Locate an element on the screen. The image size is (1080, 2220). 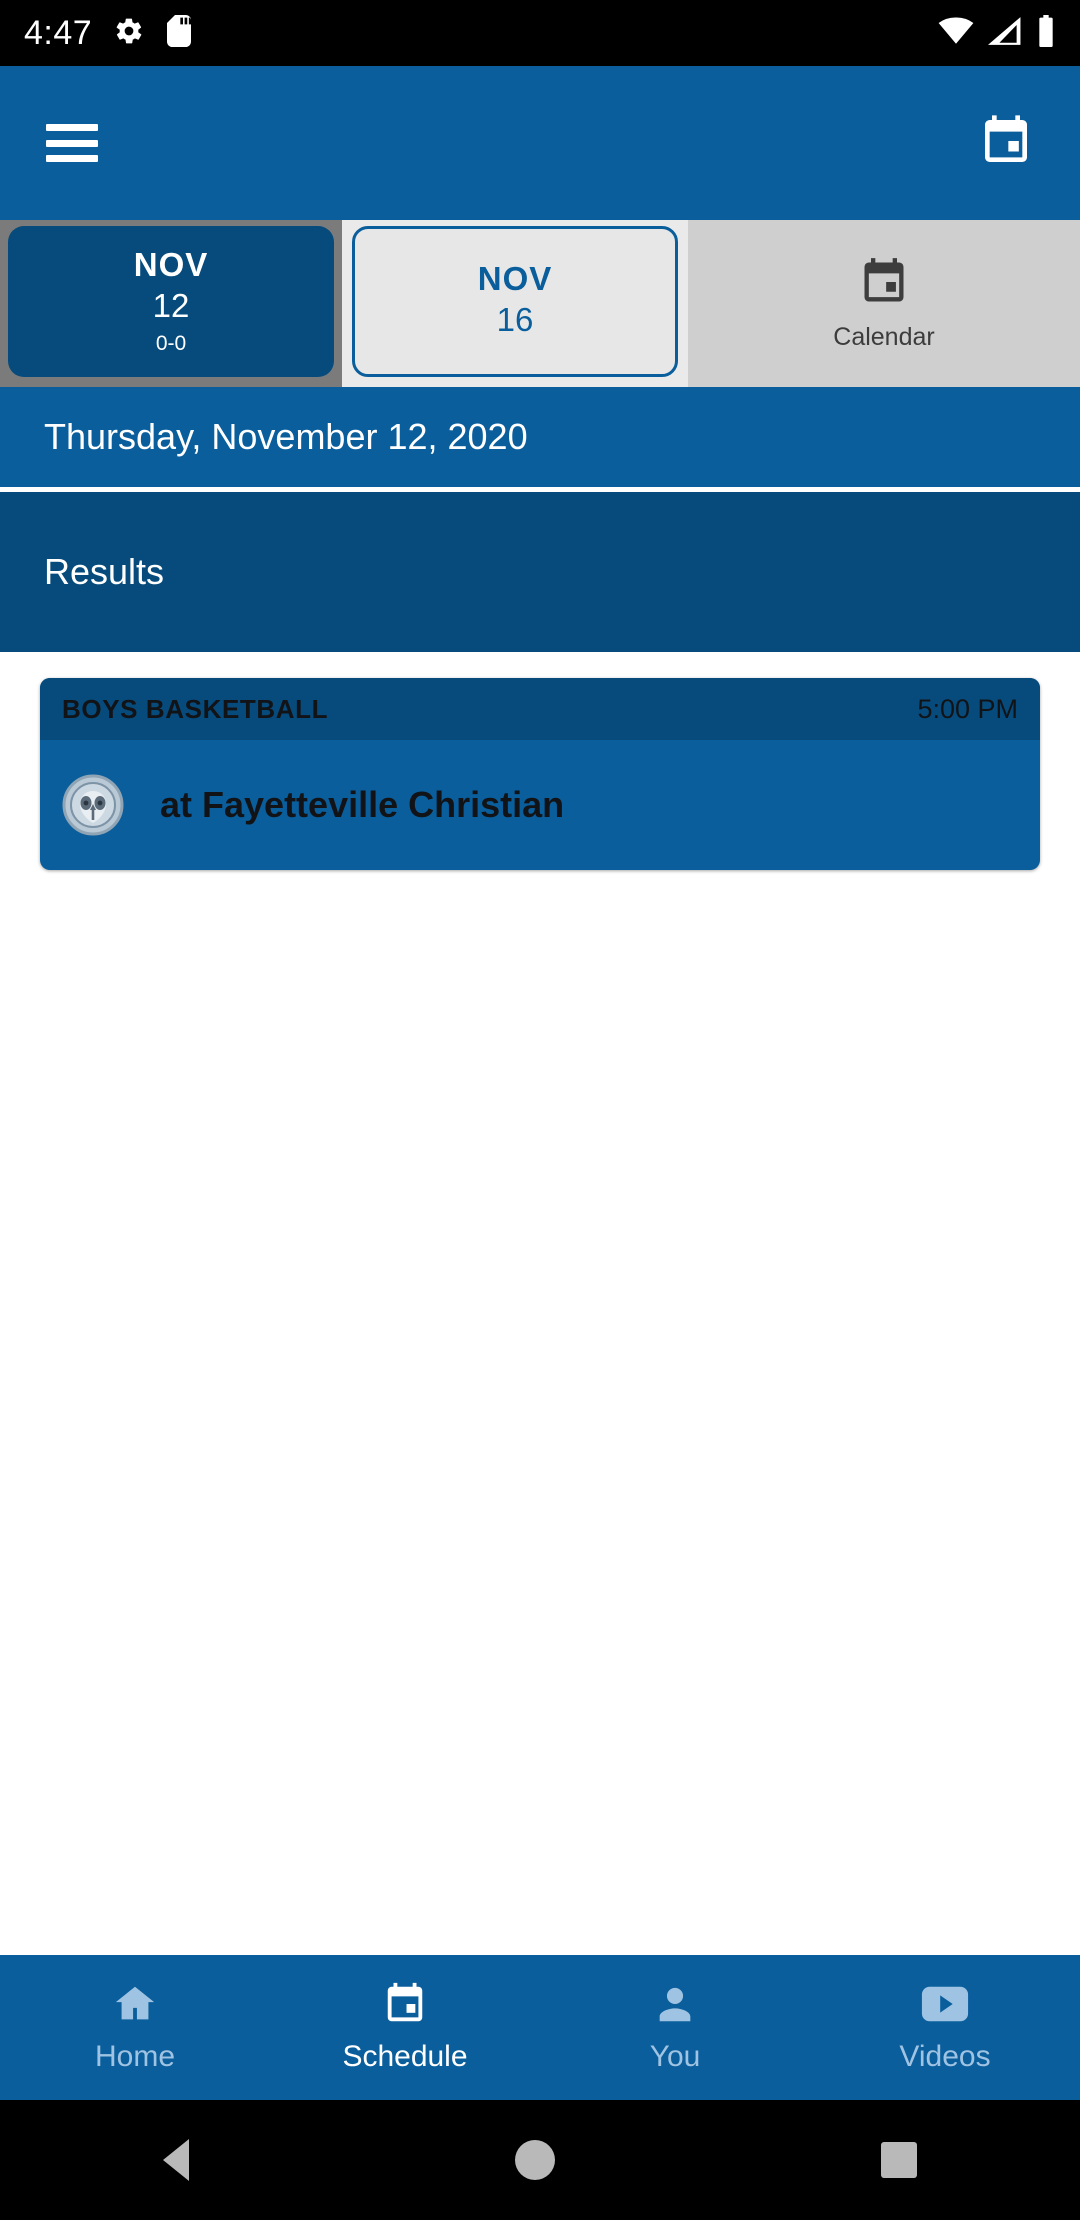
battery-icon is located at coordinates (1046, 33).